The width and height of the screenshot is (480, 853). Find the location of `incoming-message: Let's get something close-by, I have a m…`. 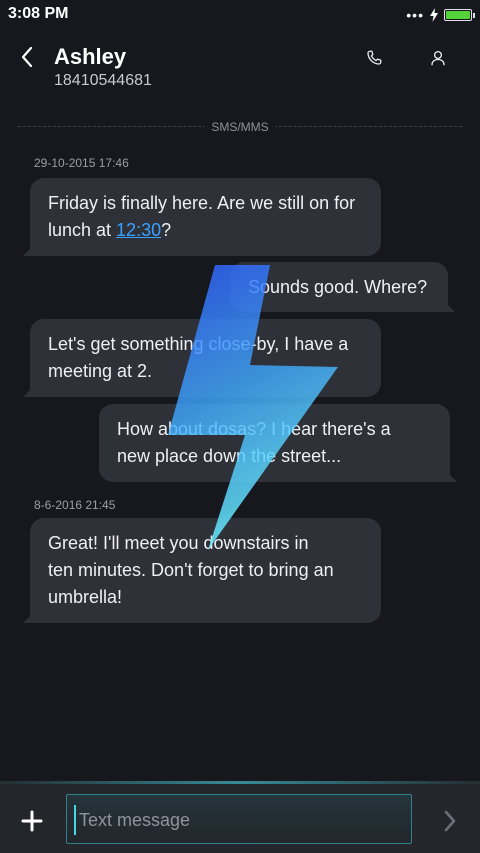

incoming-message: Let's get something close-by, I have a m… is located at coordinates (202, 358).